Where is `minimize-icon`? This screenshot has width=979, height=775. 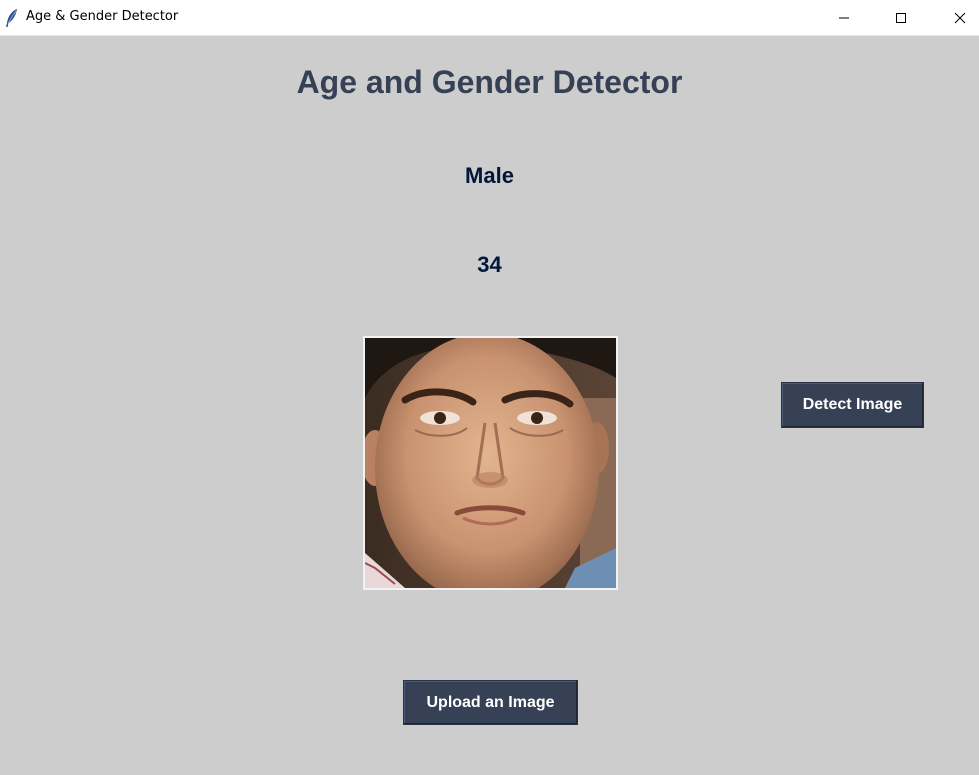
minimize-icon is located at coordinates (844, 18).